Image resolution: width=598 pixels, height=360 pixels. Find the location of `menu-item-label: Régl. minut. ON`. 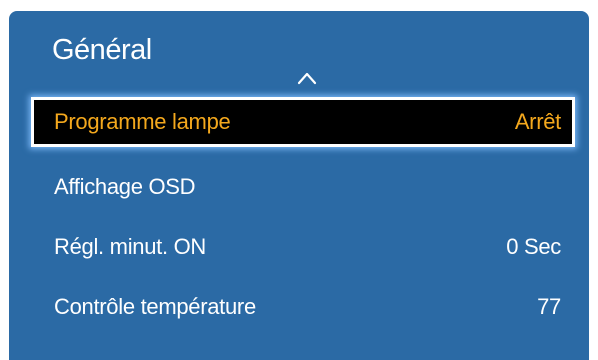

menu-item-label: Régl. minut. ON is located at coordinates (130, 246).